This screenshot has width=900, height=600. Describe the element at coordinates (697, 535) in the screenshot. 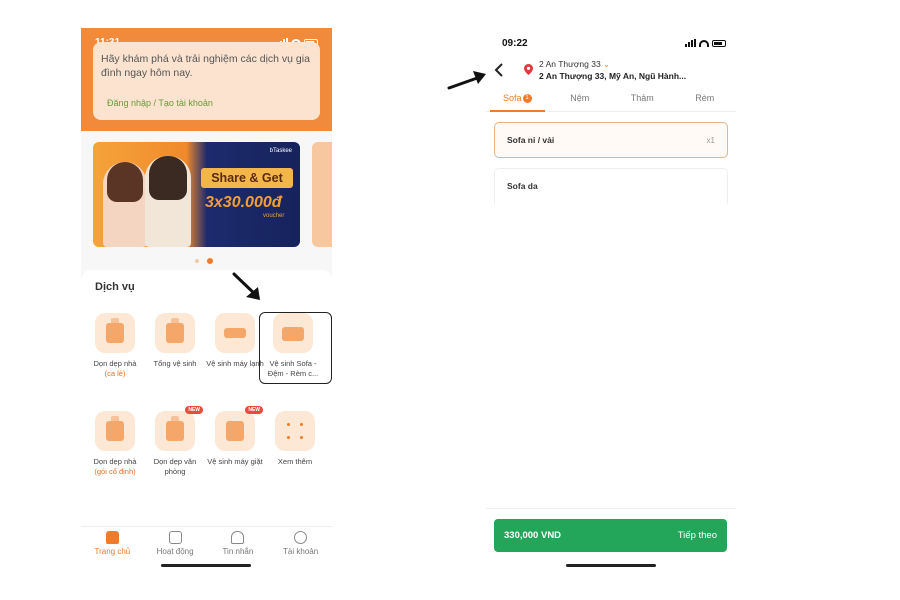

I see `next-label: Tiếp theo` at that location.